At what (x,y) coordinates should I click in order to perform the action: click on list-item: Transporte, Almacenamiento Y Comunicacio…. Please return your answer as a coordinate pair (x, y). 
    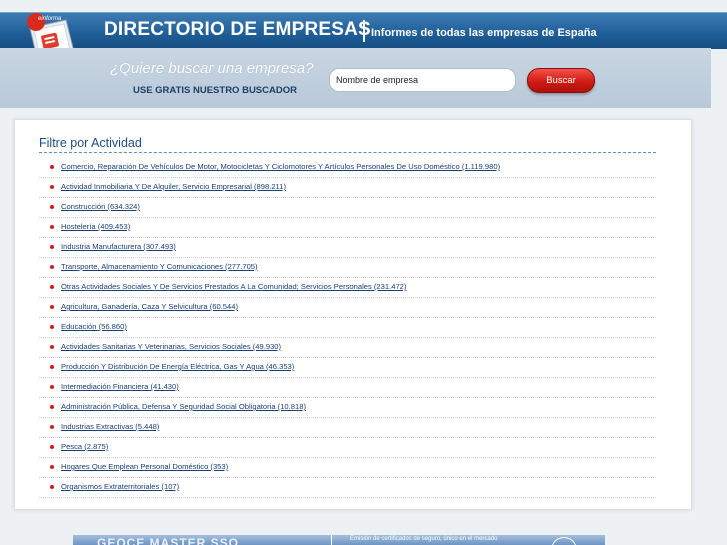
    Looking at the image, I should click on (347, 268).